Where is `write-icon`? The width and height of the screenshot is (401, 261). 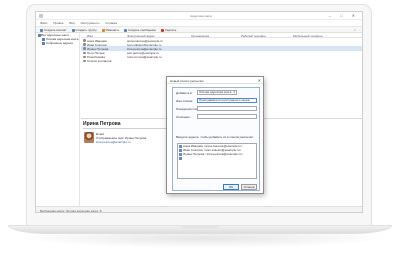
write-icon is located at coordinates (126, 30).